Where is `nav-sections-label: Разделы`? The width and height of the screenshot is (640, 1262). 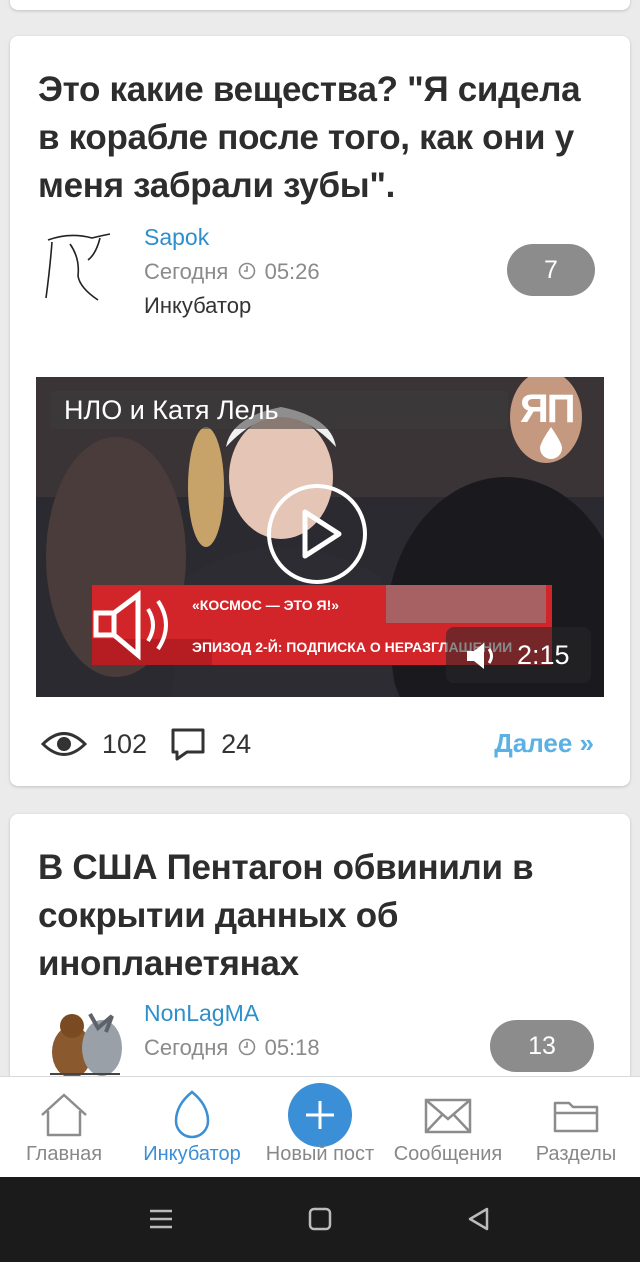 nav-sections-label: Разделы is located at coordinates (576, 1154).